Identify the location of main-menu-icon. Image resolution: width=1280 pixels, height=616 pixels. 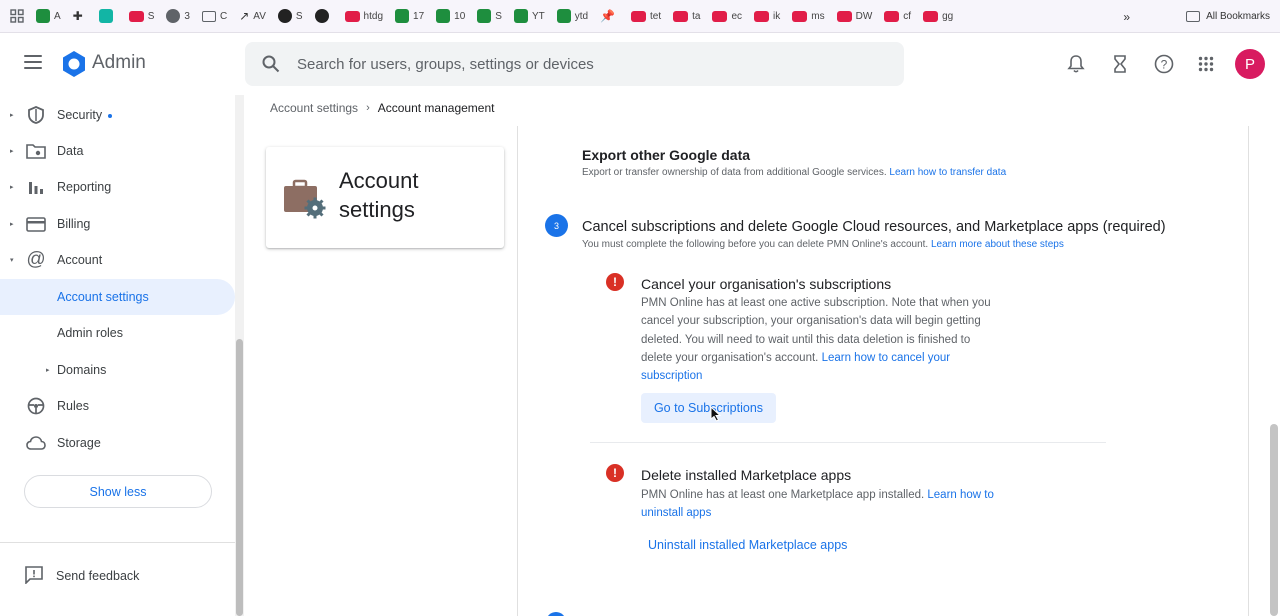
(33, 62).